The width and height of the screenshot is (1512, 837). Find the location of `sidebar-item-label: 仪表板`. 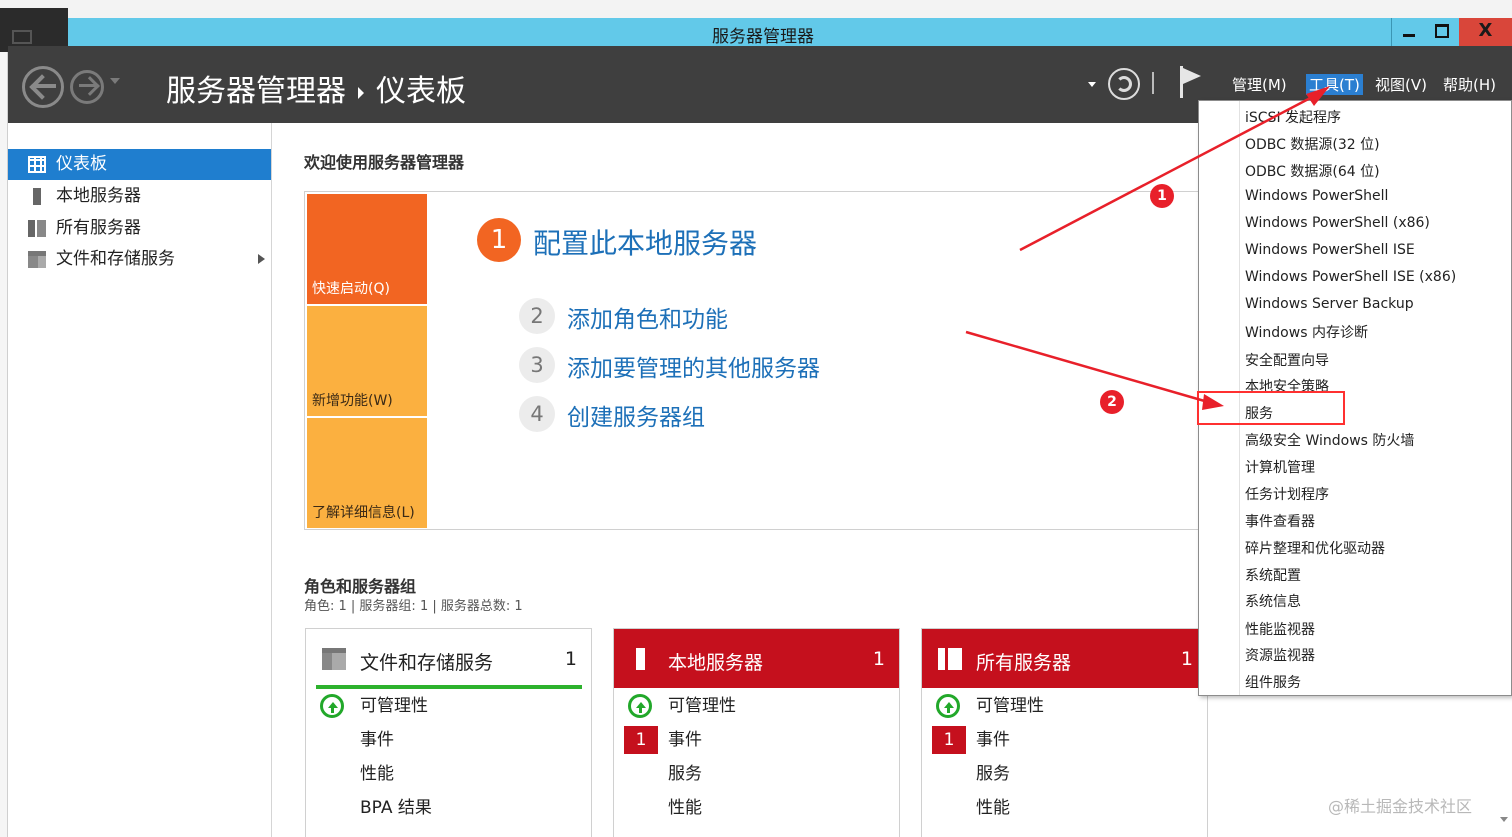

sidebar-item-label: 仪表板 is located at coordinates (81, 164).